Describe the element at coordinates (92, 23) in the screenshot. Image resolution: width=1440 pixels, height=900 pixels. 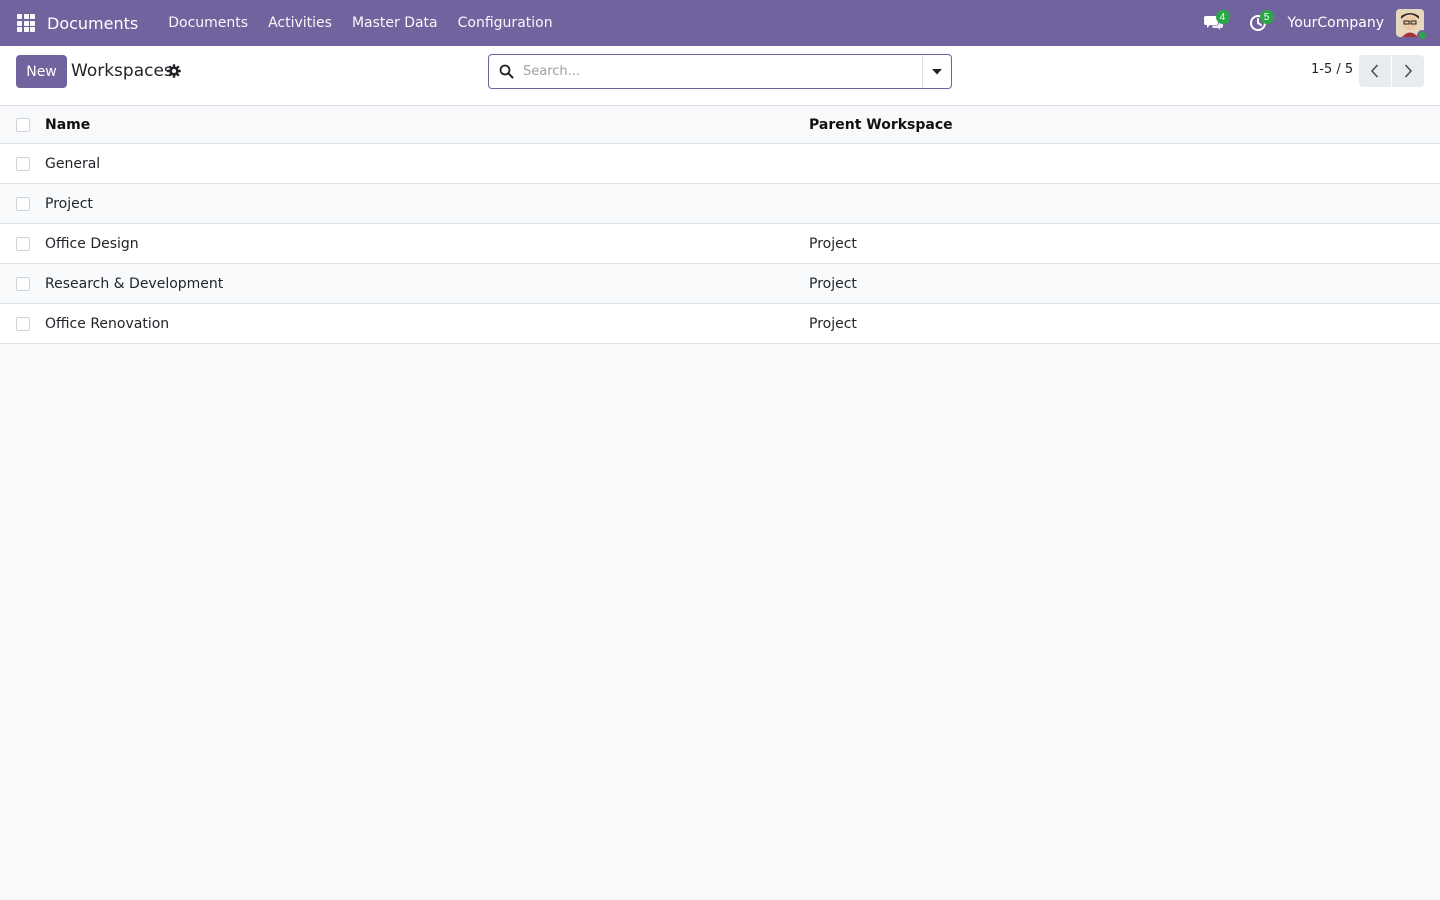
I see `app-brand: Documents` at that location.